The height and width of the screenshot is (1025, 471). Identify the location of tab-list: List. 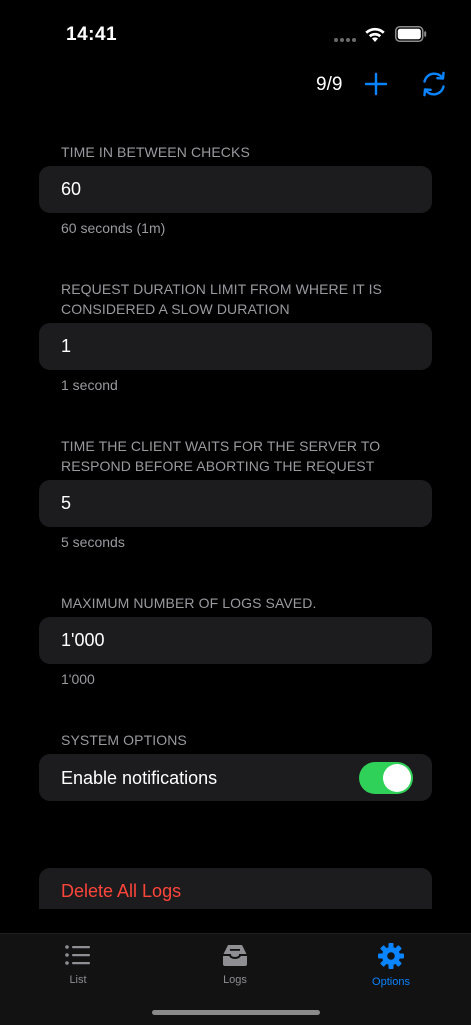
(78, 967).